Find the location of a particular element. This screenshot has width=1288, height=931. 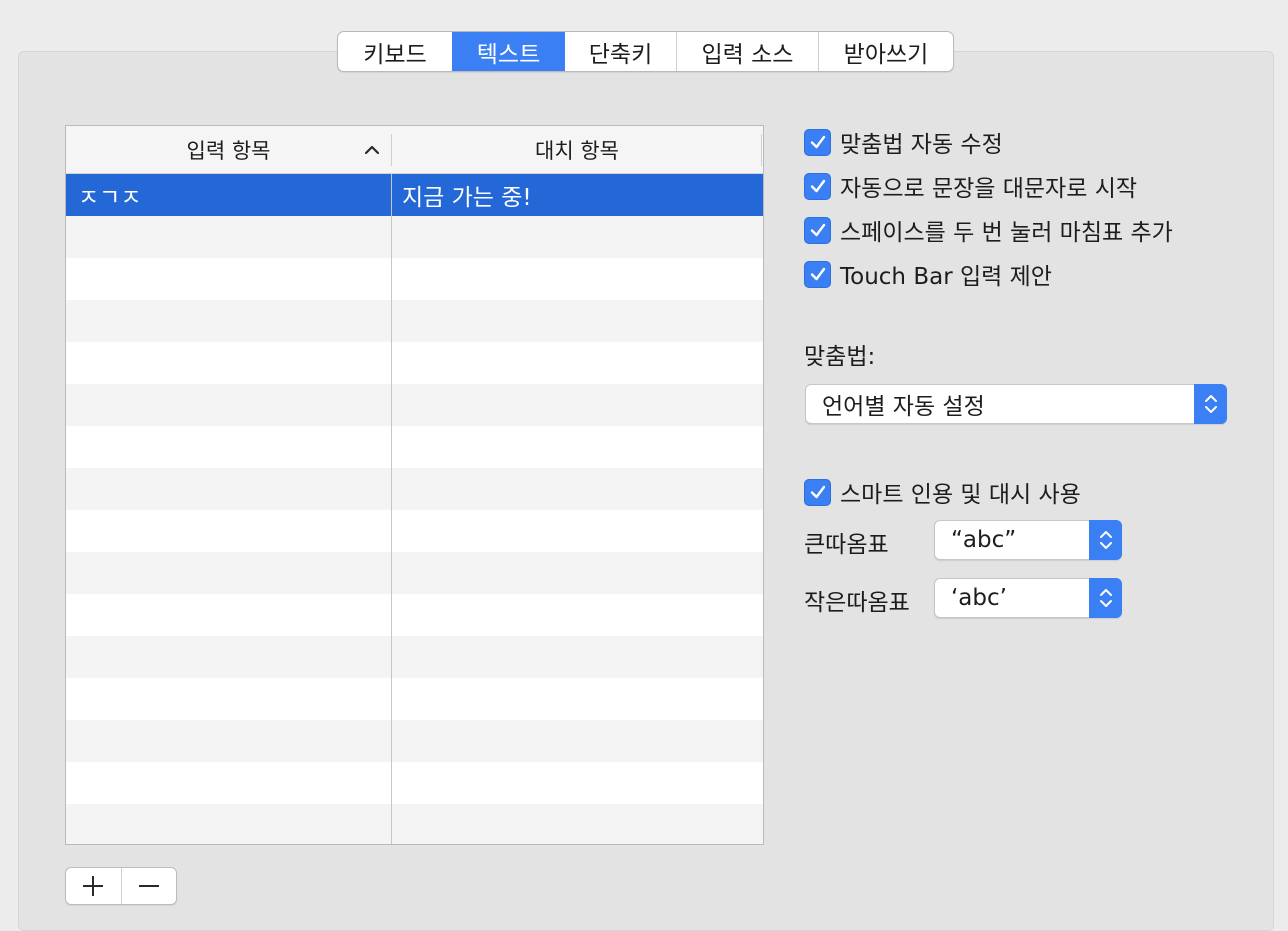

capitalize-checkbox: 자동으로 문장을 대문자로 시작 is located at coordinates (970, 186).